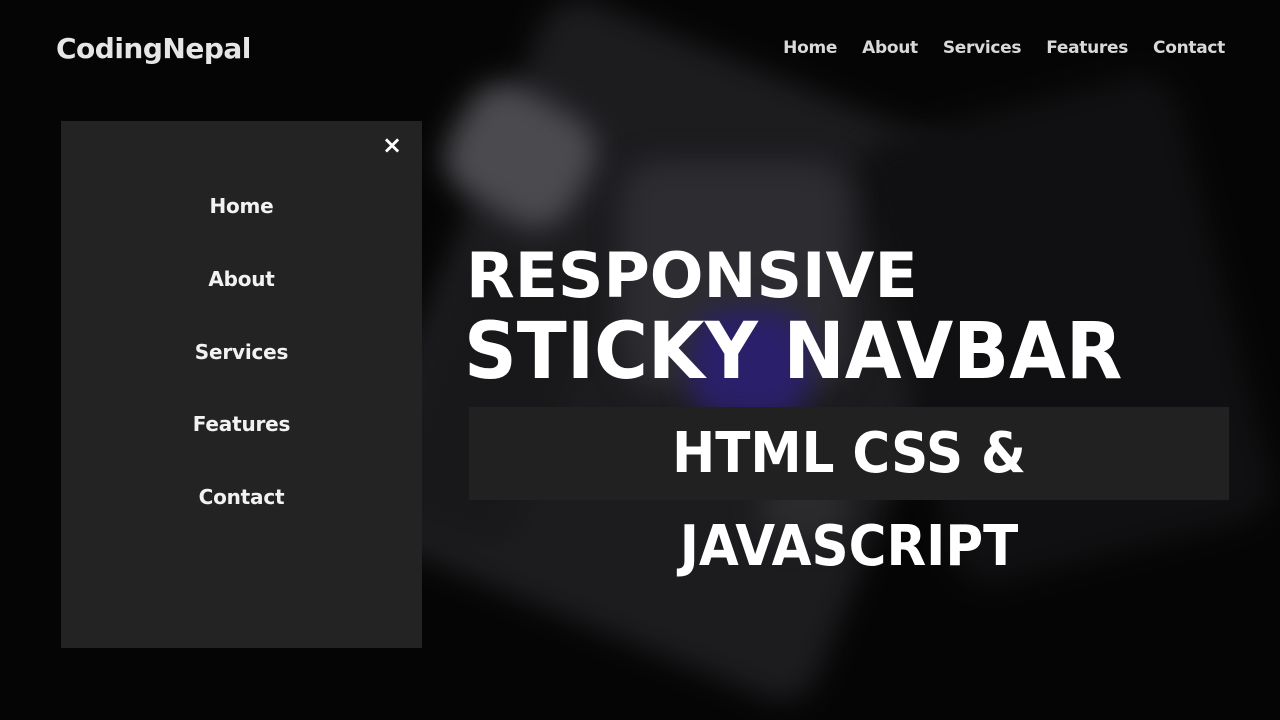 The height and width of the screenshot is (720, 1280). Describe the element at coordinates (241, 497) in the screenshot. I see `side-menu-item-contact: Contact` at that location.